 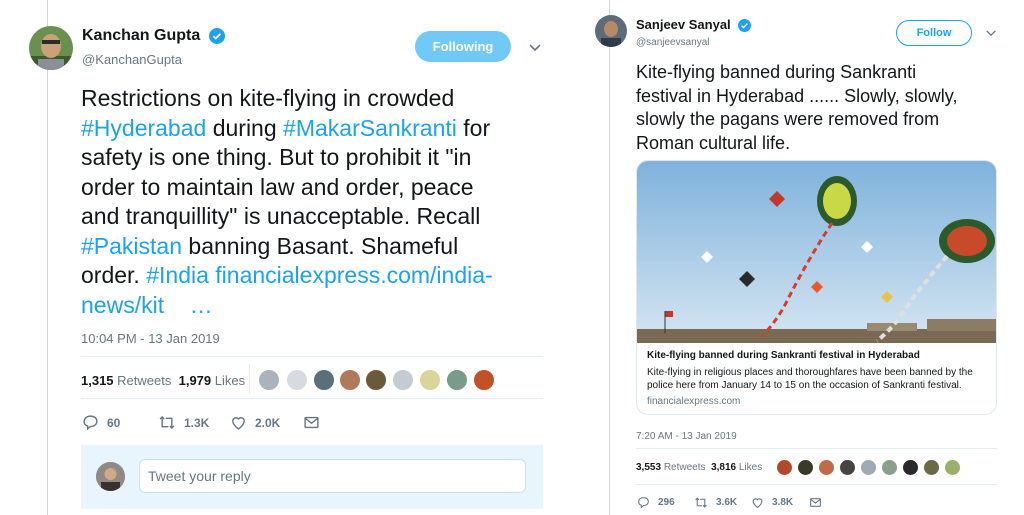 What do you see at coordinates (267, 423) in the screenshot?
I see `like-count: 2.0K` at bounding box center [267, 423].